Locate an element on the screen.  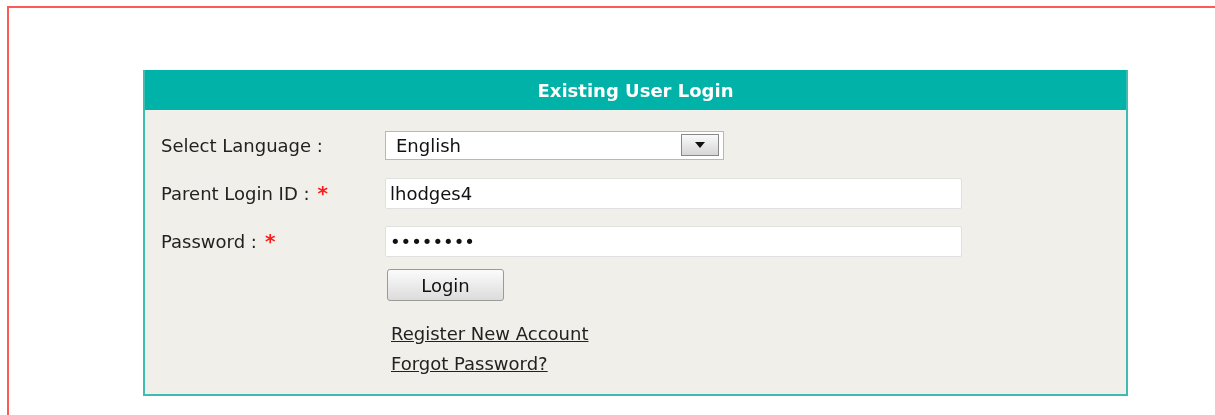
language-dropdown: English is located at coordinates (554, 145).